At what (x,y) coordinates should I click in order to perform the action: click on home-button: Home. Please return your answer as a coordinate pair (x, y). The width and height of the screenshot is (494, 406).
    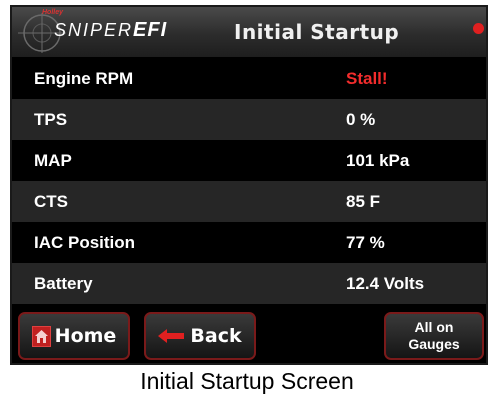
    Looking at the image, I should click on (74, 336).